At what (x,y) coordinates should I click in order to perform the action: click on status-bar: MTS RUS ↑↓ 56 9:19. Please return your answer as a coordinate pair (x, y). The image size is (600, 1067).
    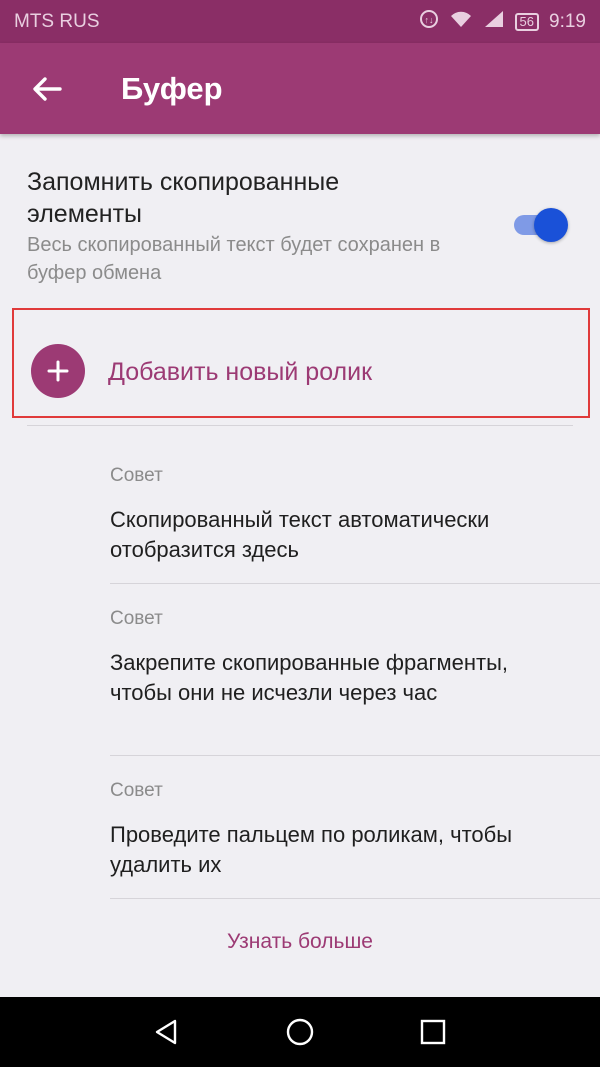
    Looking at the image, I should click on (300, 21).